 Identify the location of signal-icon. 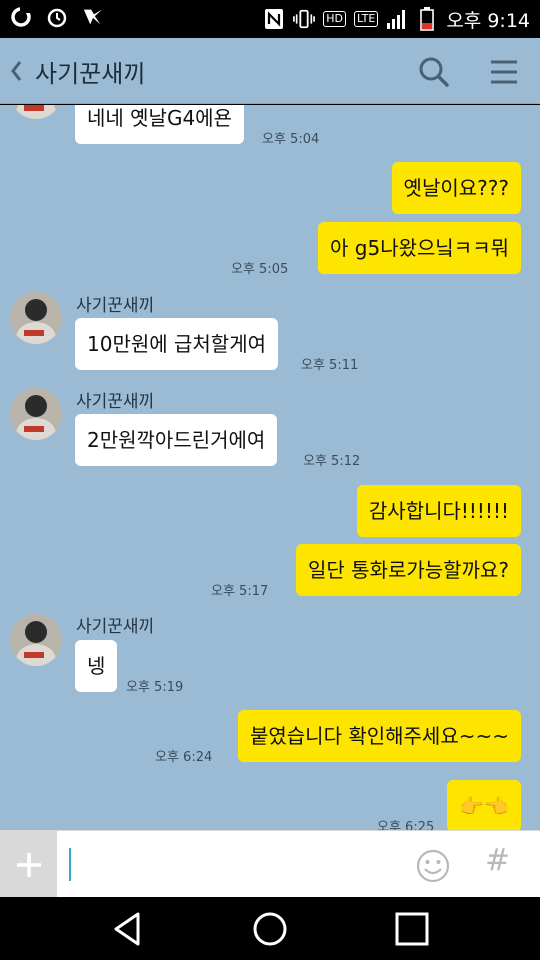
(397, 19).